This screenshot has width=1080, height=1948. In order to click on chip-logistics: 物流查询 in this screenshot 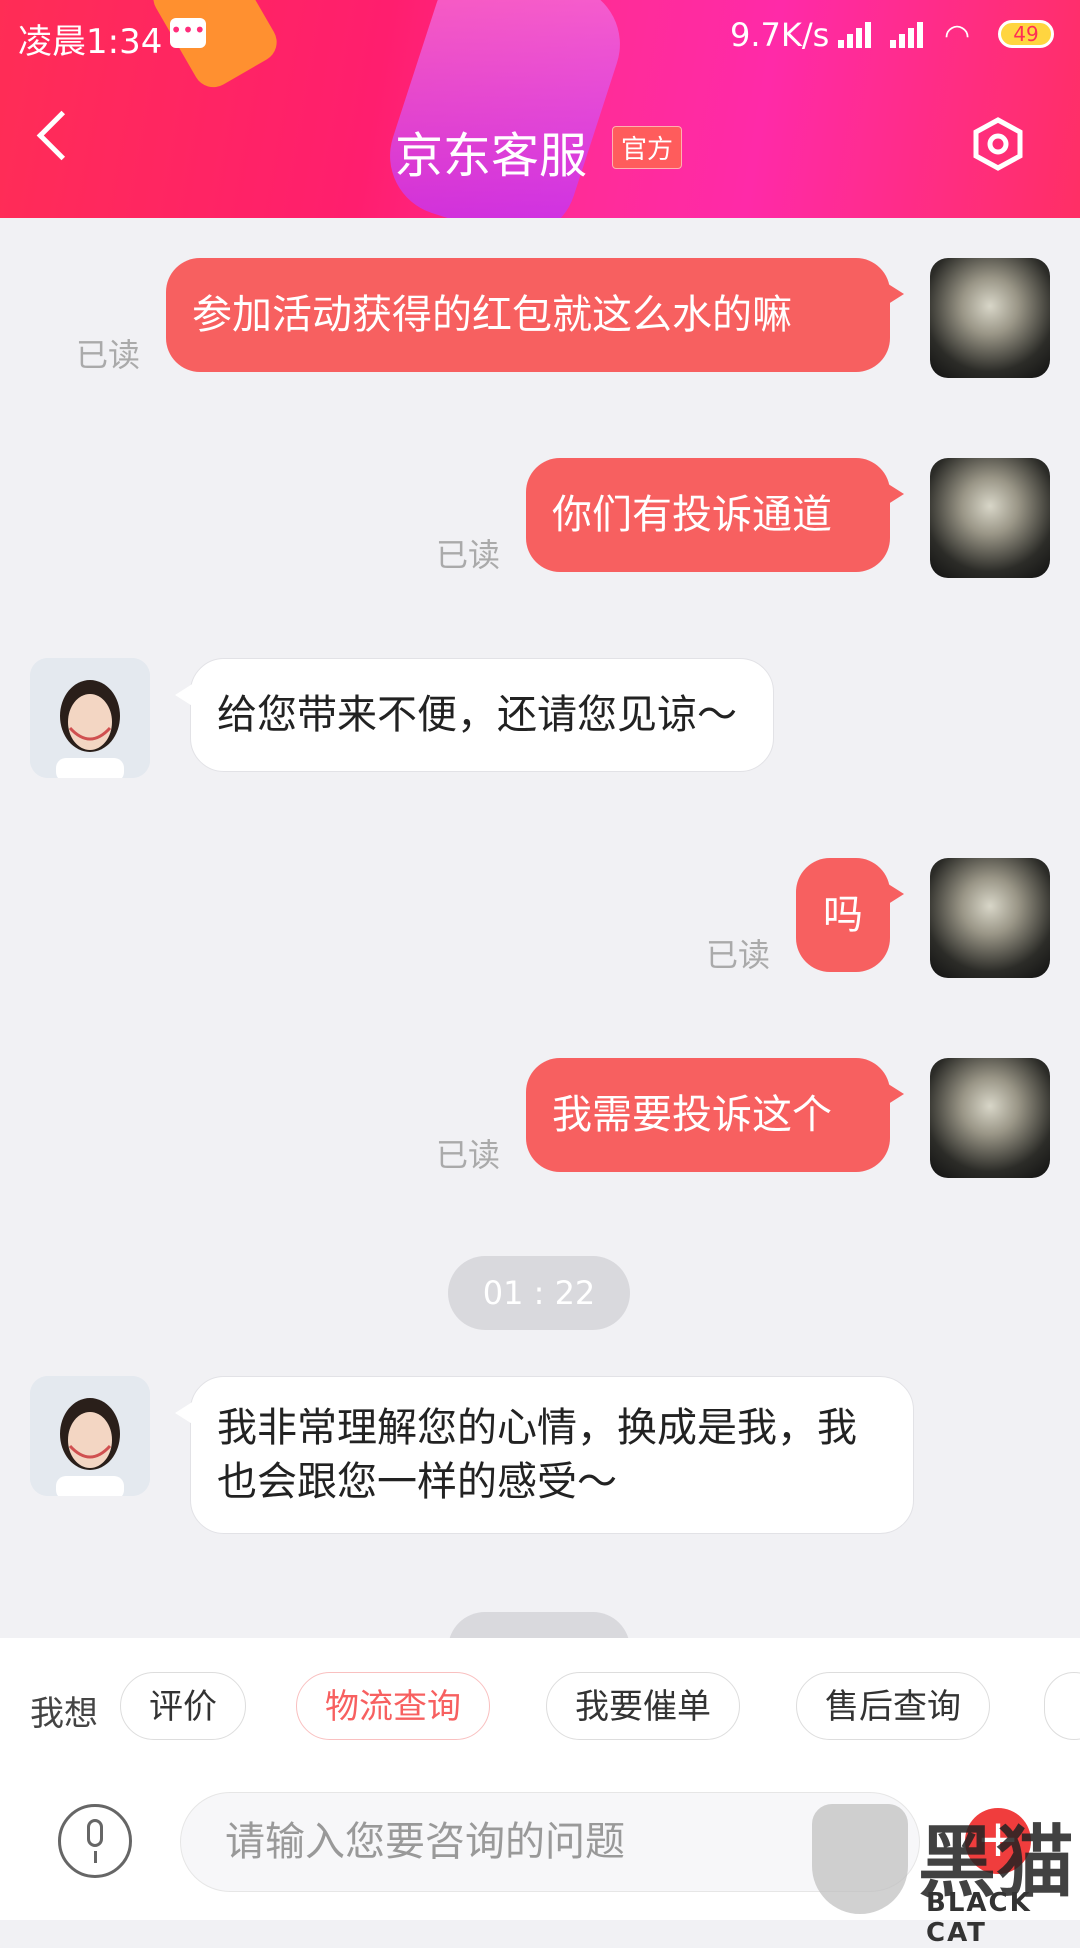, I will do `click(393, 1706)`.